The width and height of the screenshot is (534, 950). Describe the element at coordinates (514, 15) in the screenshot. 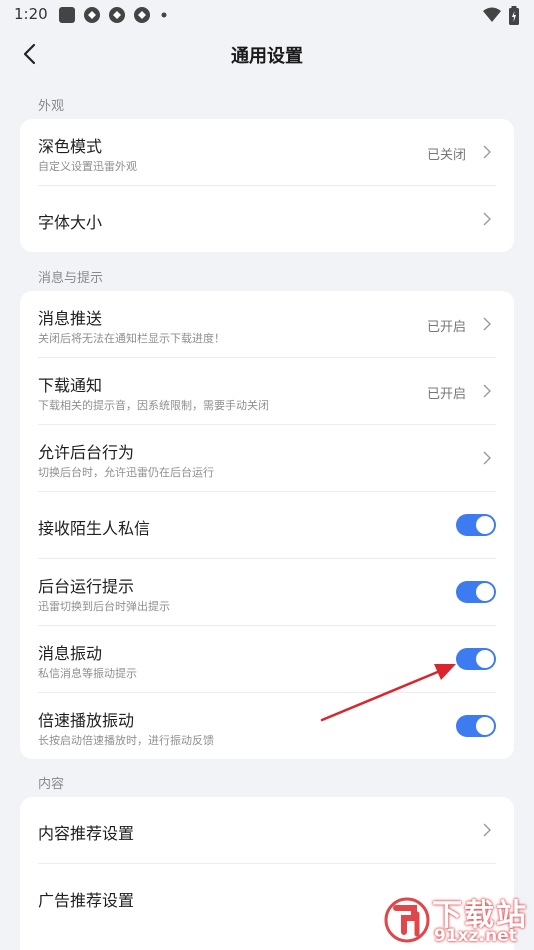

I see `battery-icon` at that location.